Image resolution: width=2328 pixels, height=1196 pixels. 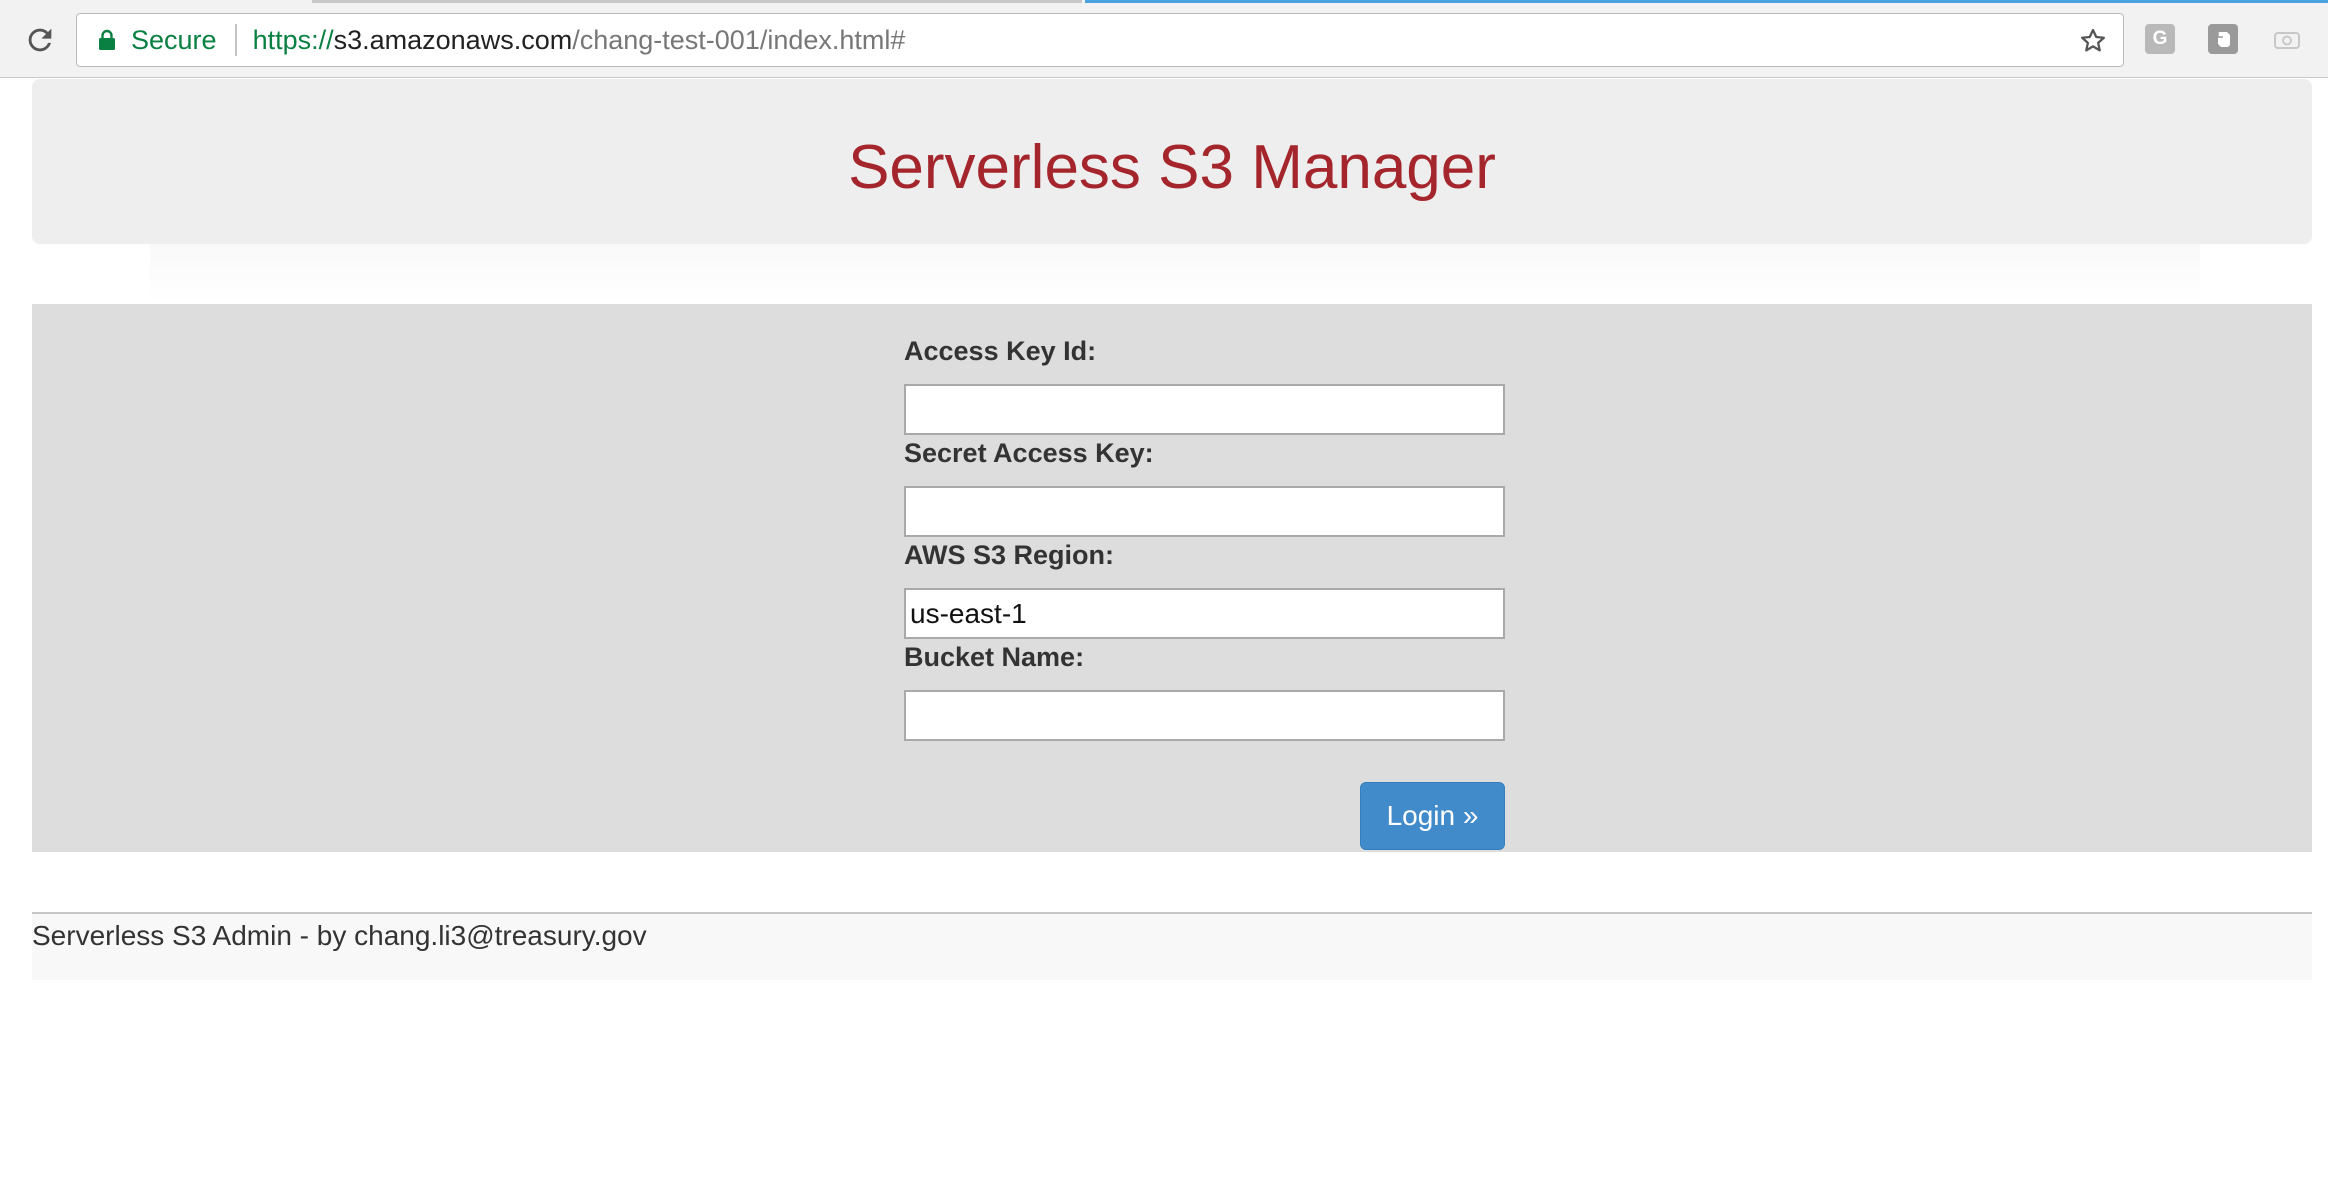 I want to click on secure-label: Secure, so click(x=174, y=39).